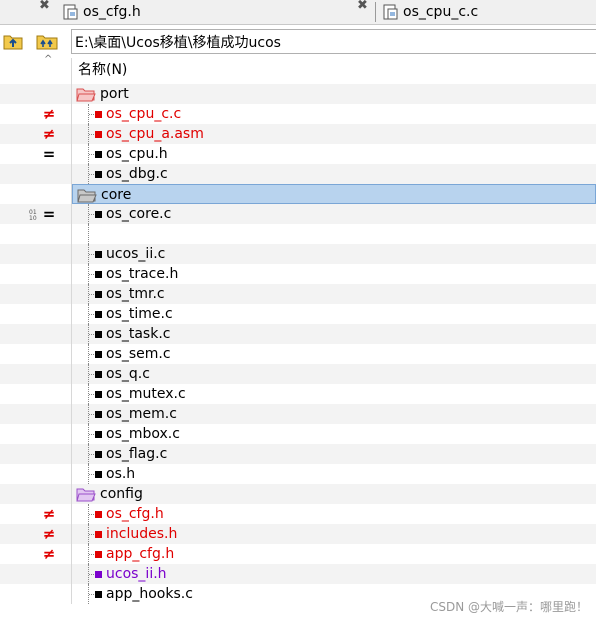  What do you see at coordinates (334, 574) in the screenshot?
I see `row-content: ucos_ii.h` at bounding box center [334, 574].